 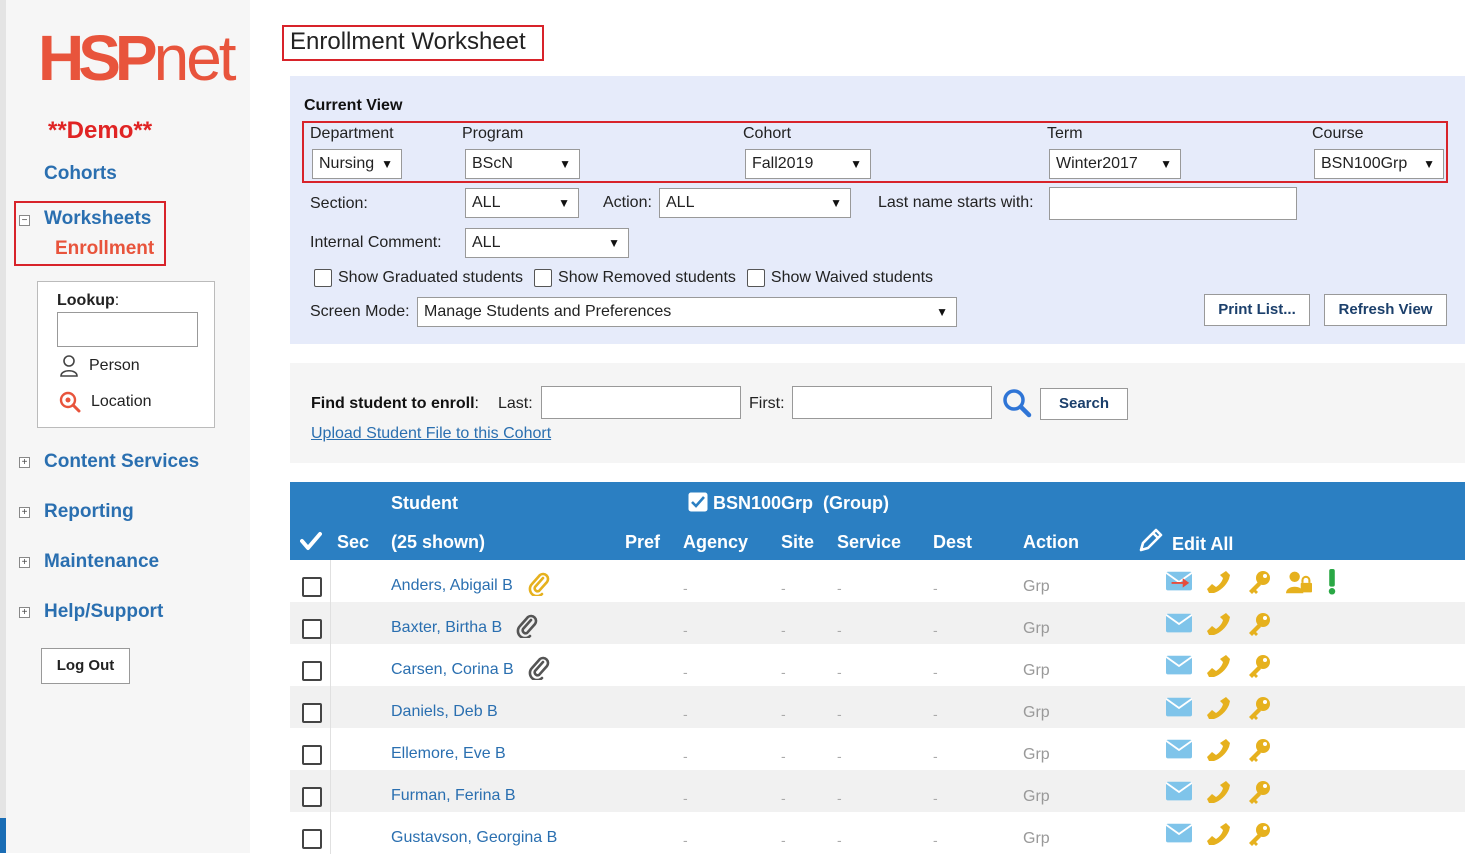 I want to click on col-service: Service, so click(x=869, y=542).